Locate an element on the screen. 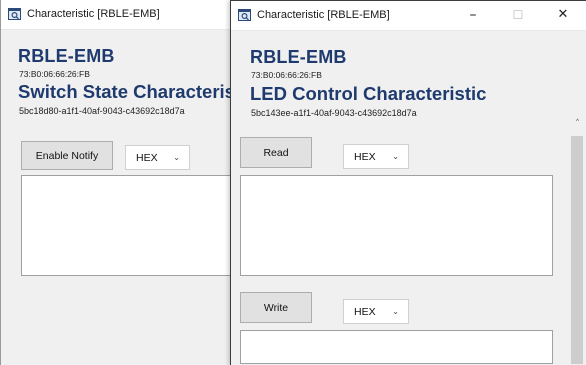 The width and height of the screenshot is (586, 365). left-title-bar: Characteristic [RBLE-EMB] is located at coordinates (120, 15).